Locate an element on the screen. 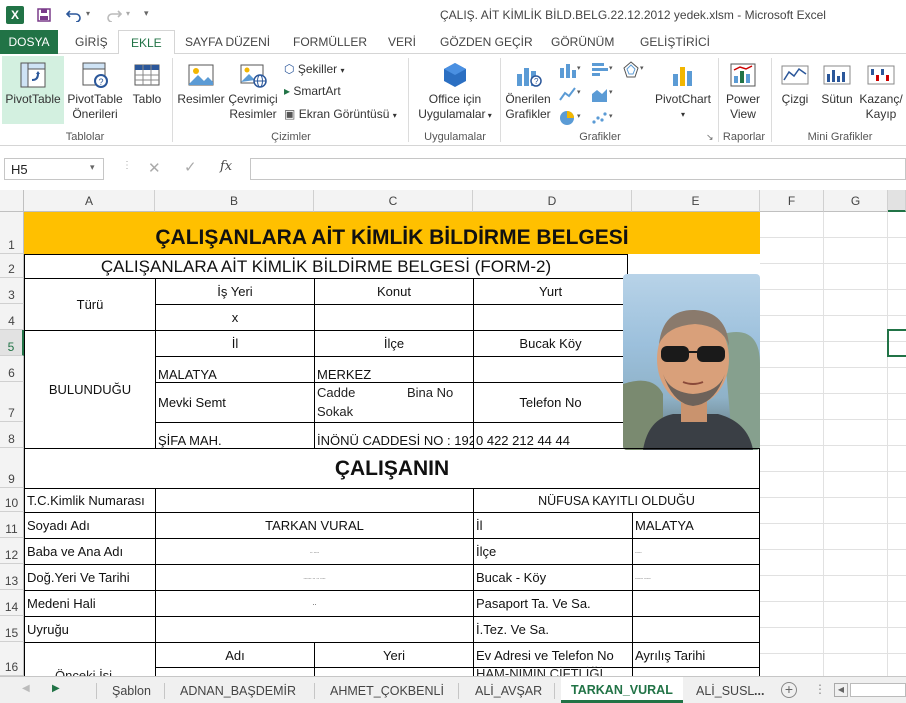  cell-b4: x is located at coordinates (235, 317).